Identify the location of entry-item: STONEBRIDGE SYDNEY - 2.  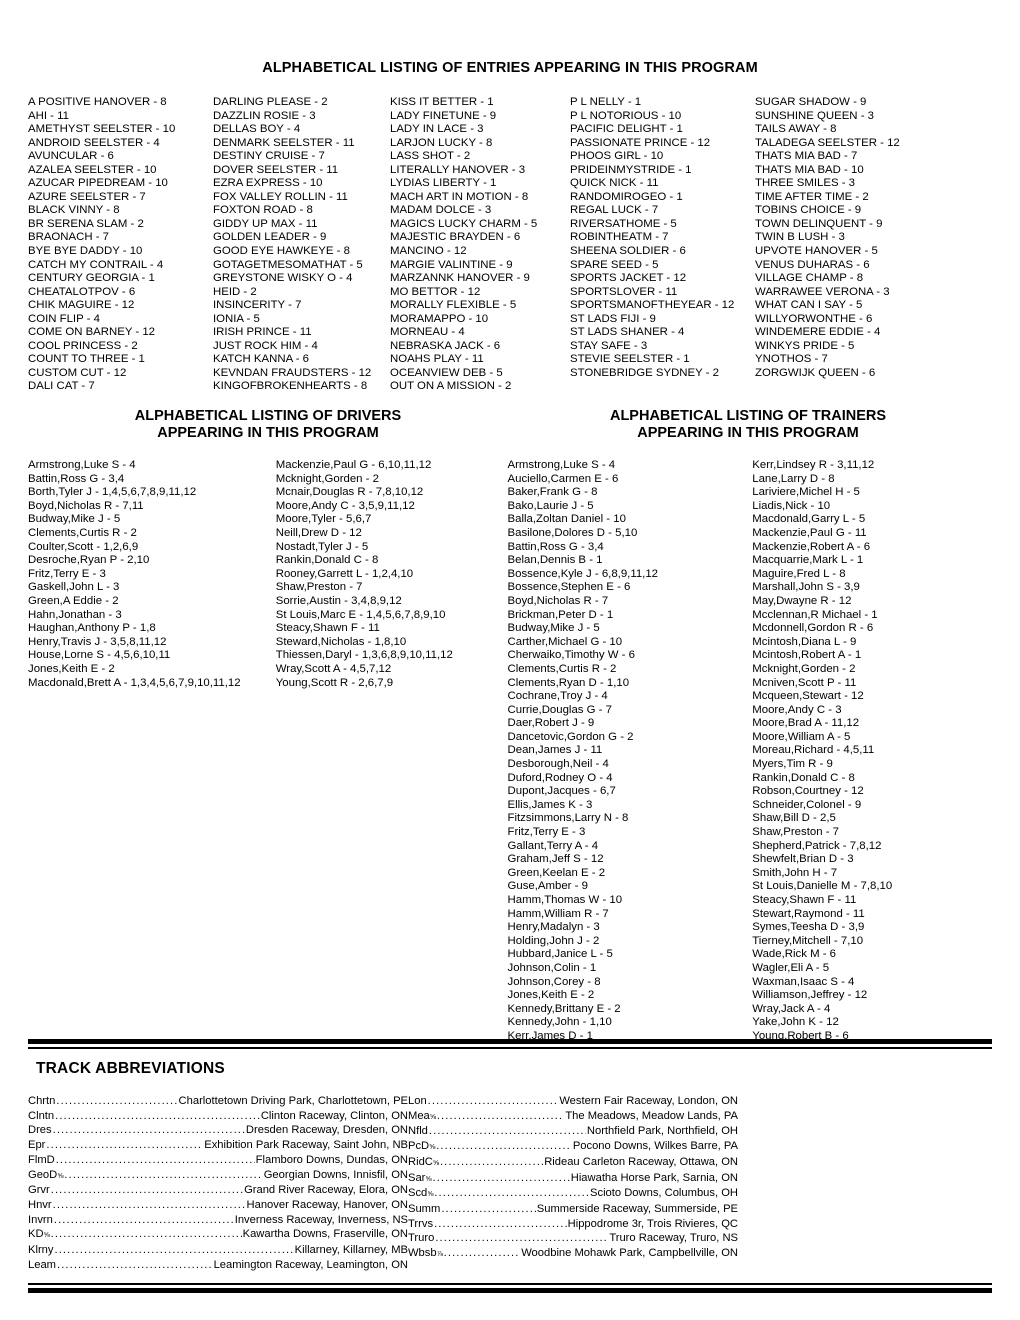
(644, 372).